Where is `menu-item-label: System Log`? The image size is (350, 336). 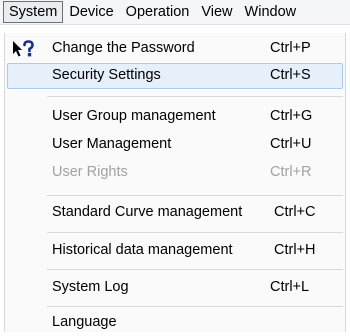
menu-item-label: System Log is located at coordinates (90, 287).